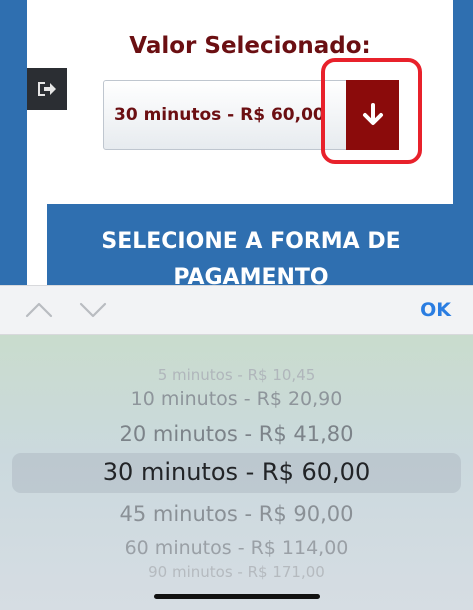 The image size is (473, 610). I want to click on select-payment-button: SELECIONE A FORMA DE PAGAMENTO, so click(251, 244).